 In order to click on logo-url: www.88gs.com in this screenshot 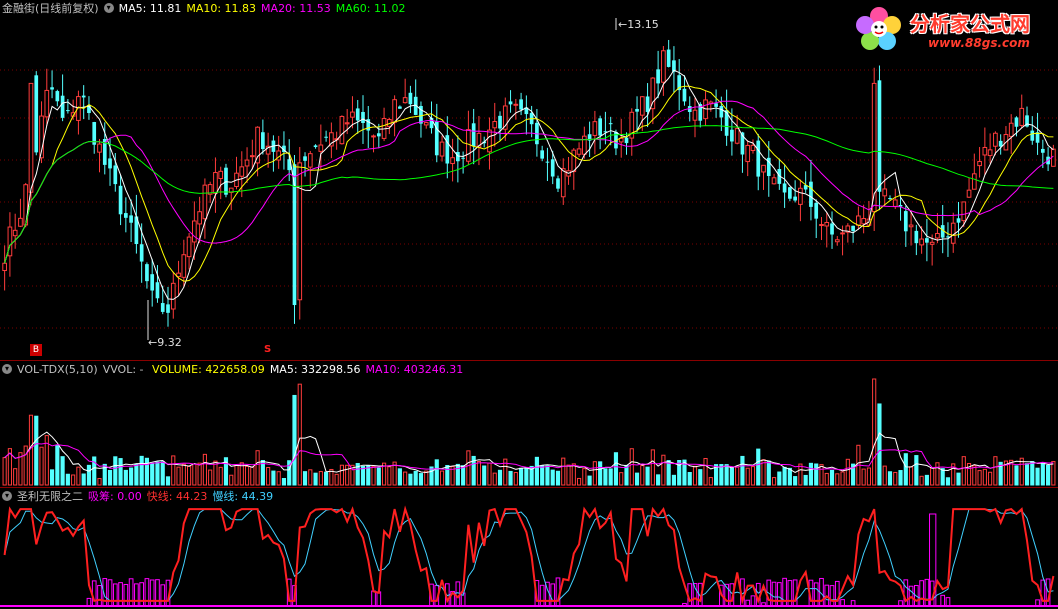, I will do `click(979, 43)`.